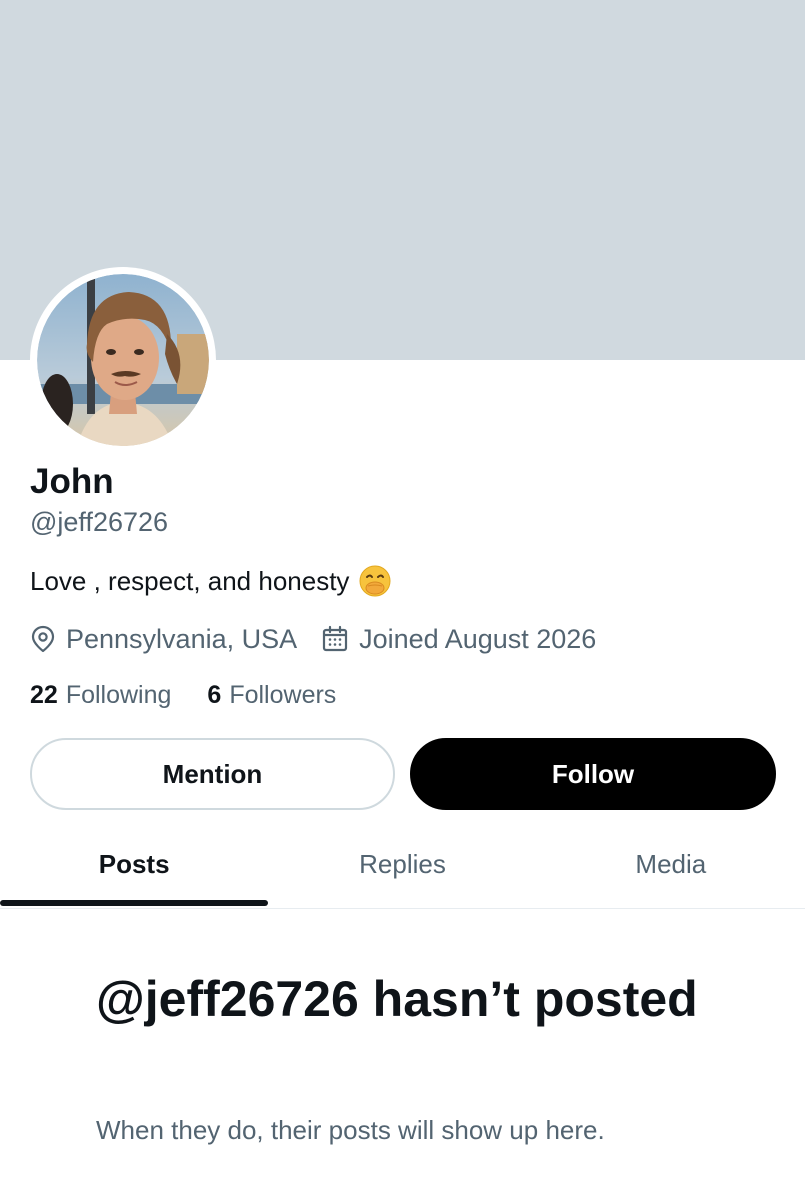  I want to click on profile-bio: Love , respect, and honesty, so click(210, 581).